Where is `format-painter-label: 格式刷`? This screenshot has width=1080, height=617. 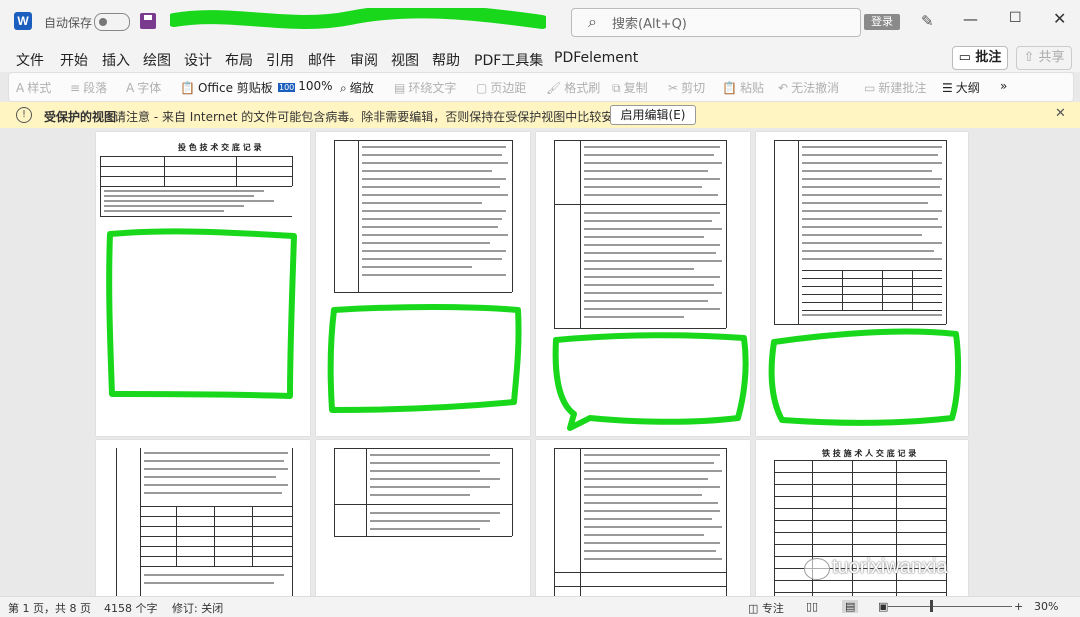
format-painter-label: 格式刷 is located at coordinates (582, 88).